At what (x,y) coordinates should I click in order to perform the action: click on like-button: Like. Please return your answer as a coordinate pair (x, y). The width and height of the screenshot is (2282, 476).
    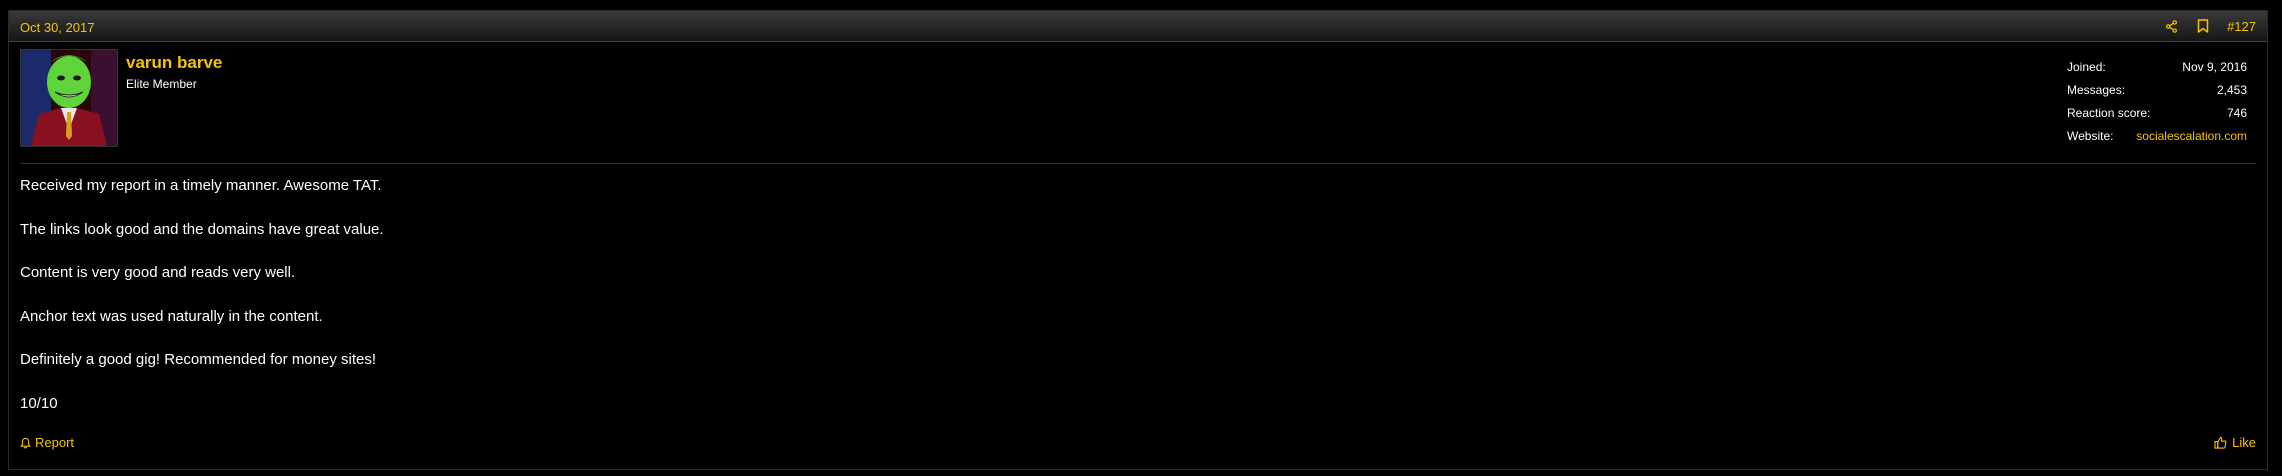
    Looking at the image, I should click on (2235, 442).